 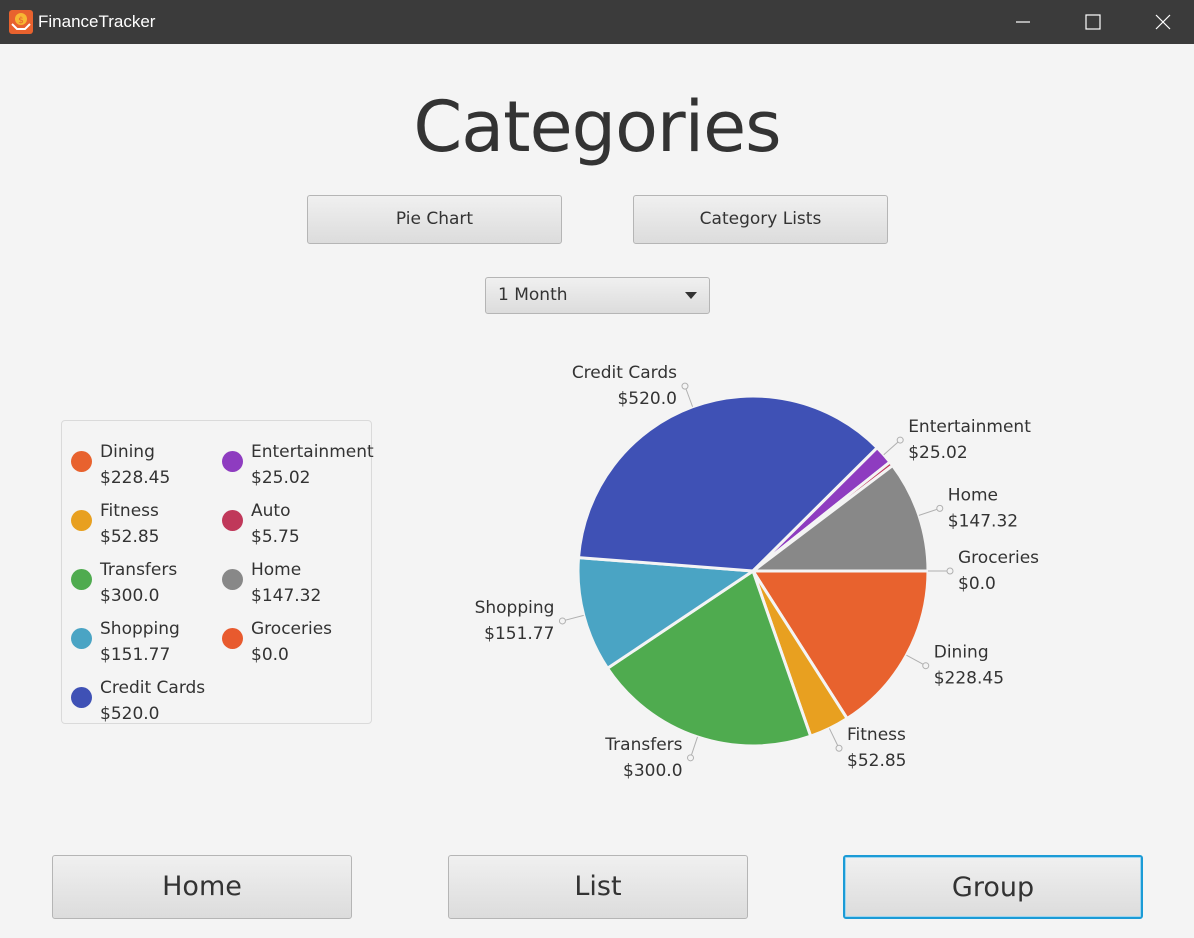 What do you see at coordinates (993, 887) in the screenshot?
I see `group-button: Group` at bounding box center [993, 887].